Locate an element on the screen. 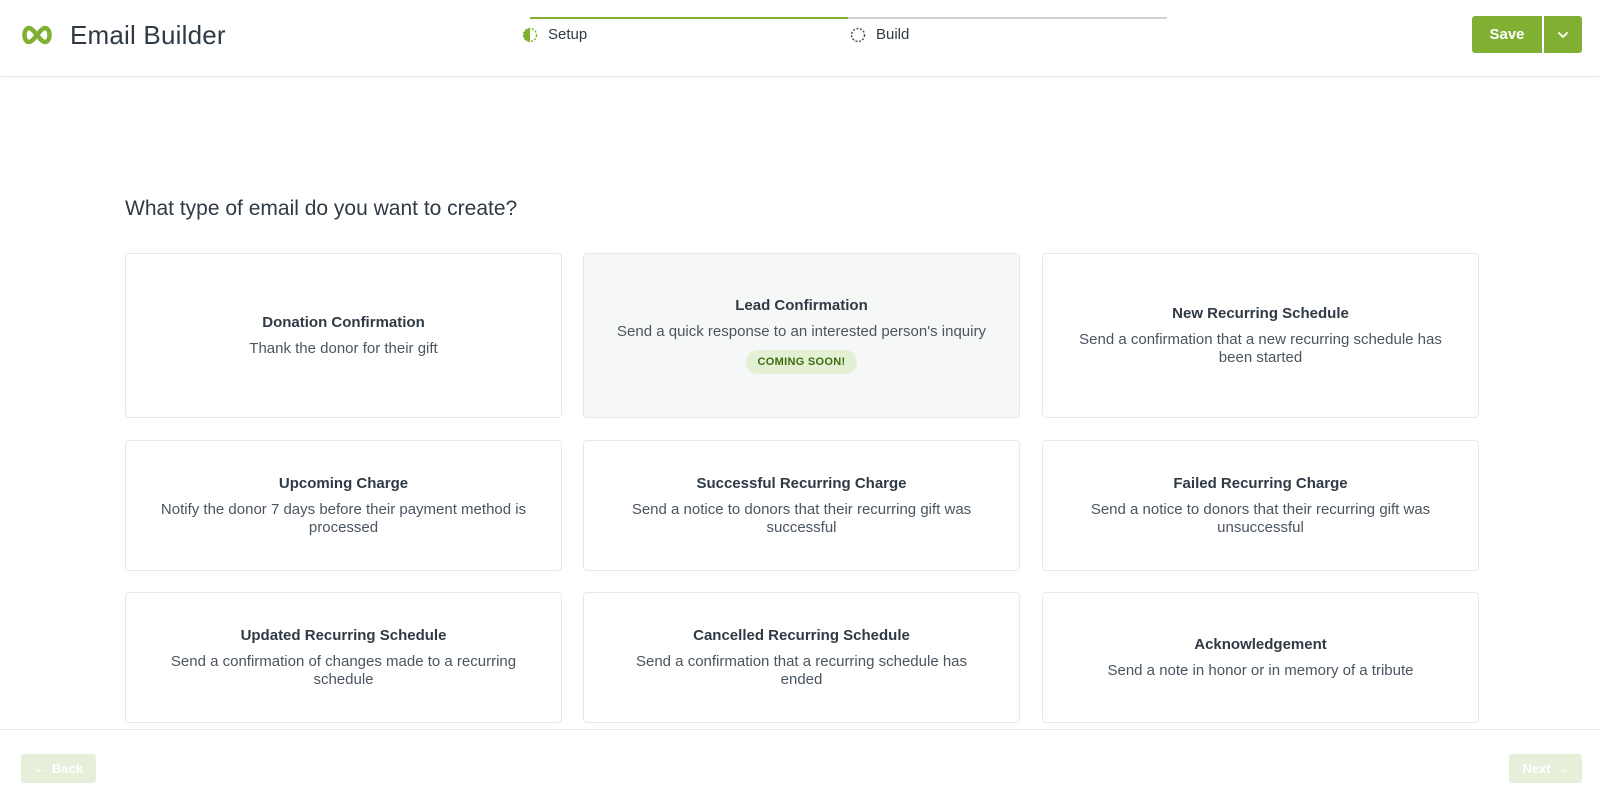  wizard-footer: ← Back Next → is located at coordinates (800, 763).